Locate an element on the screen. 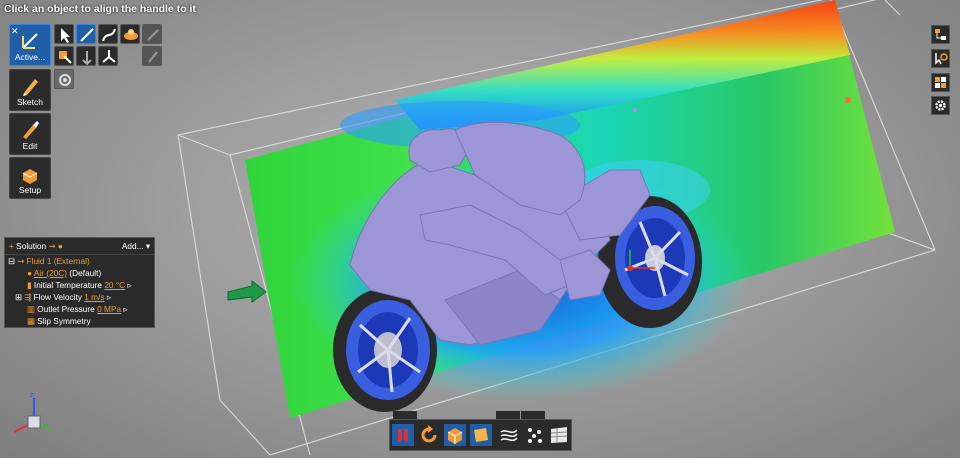  edit-label: Edit is located at coordinates (30, 146).